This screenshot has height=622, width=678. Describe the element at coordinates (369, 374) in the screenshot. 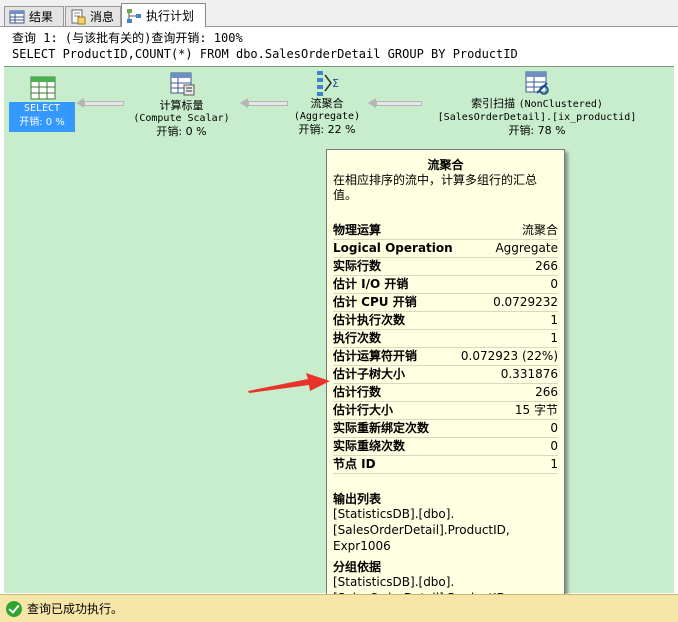

I see `tooltip-property-name: 估计子树大小` at that location.